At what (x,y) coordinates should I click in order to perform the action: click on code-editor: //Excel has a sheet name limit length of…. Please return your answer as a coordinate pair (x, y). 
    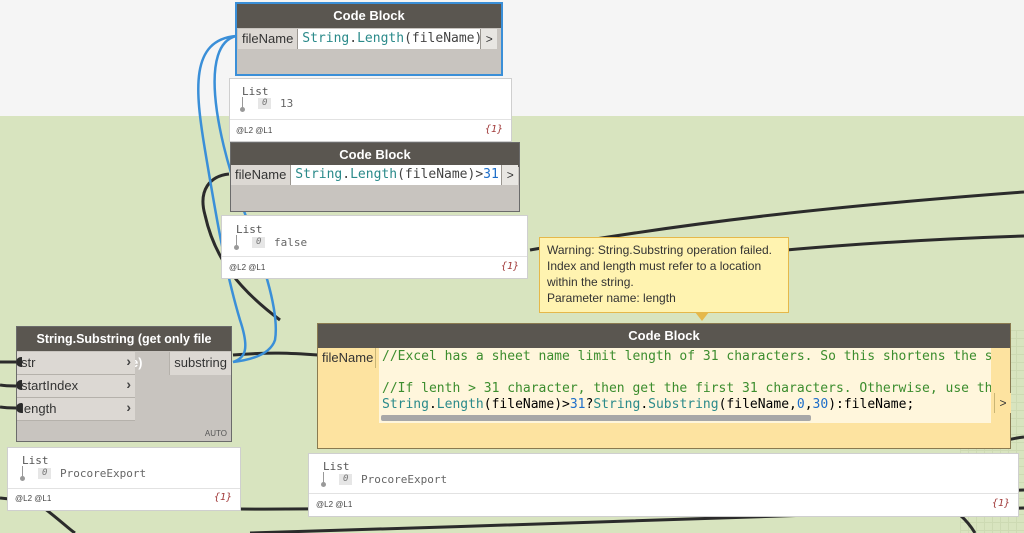
    Looking at the image, I should click on (685, 385).